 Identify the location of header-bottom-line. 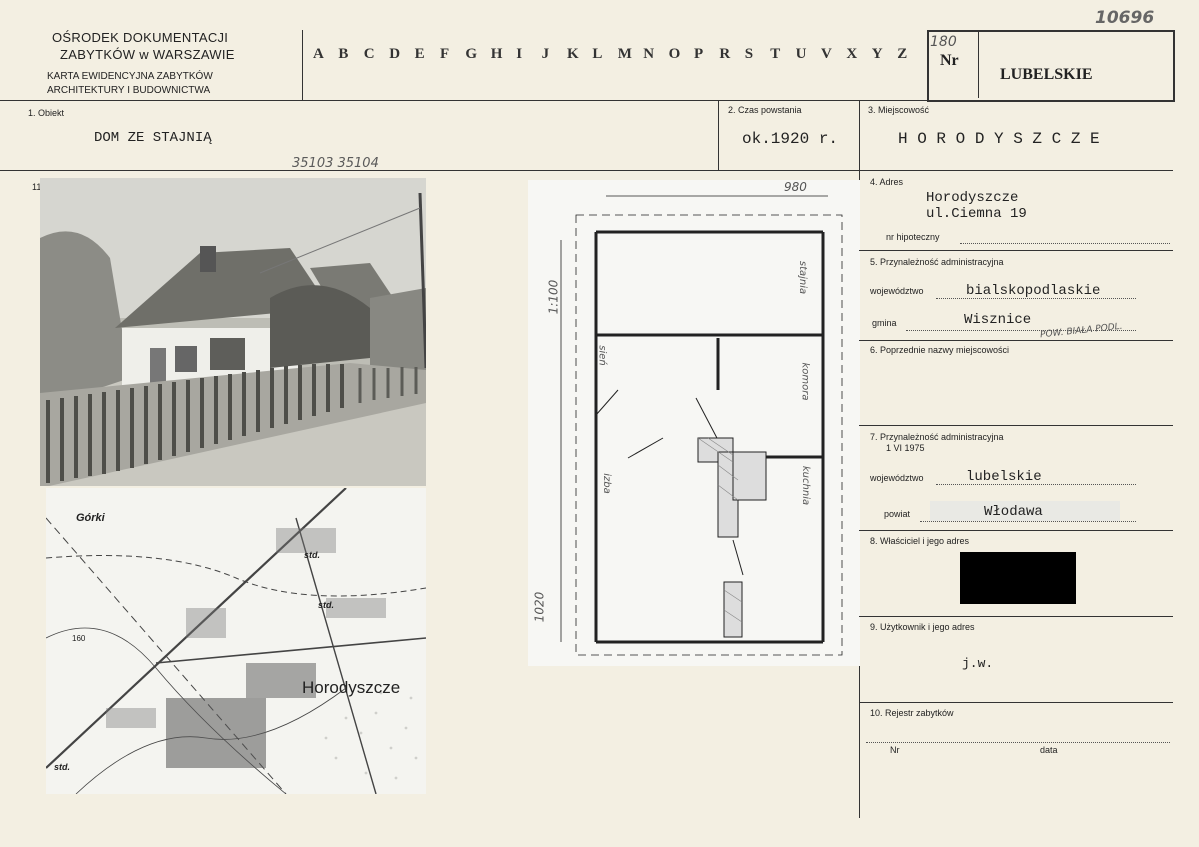
(586, 100).